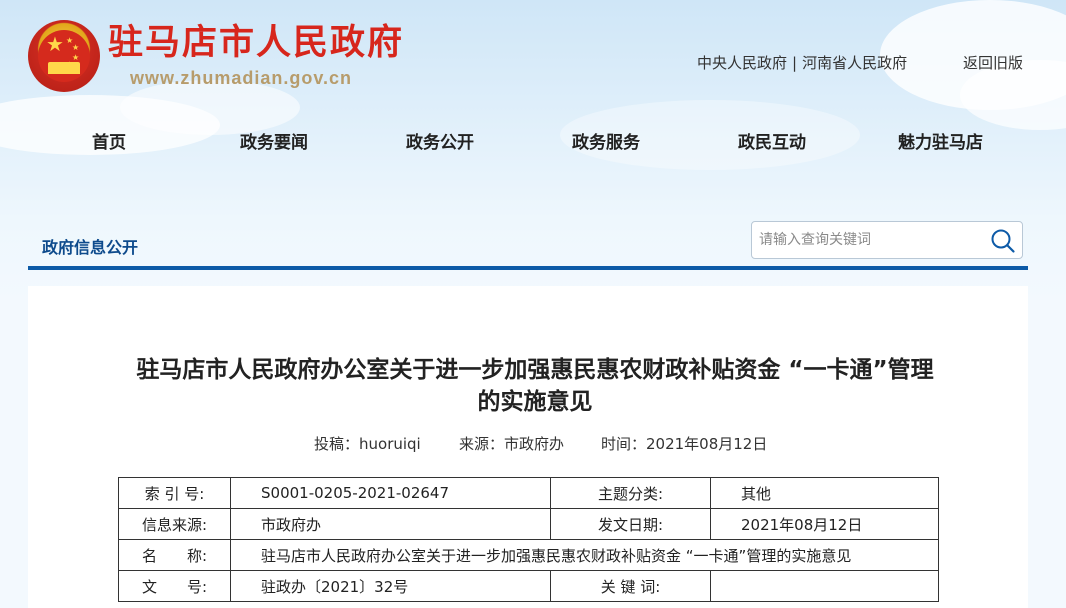  I want to click on table-value: 驻政办〔2021〕32号, so click(390, 586).